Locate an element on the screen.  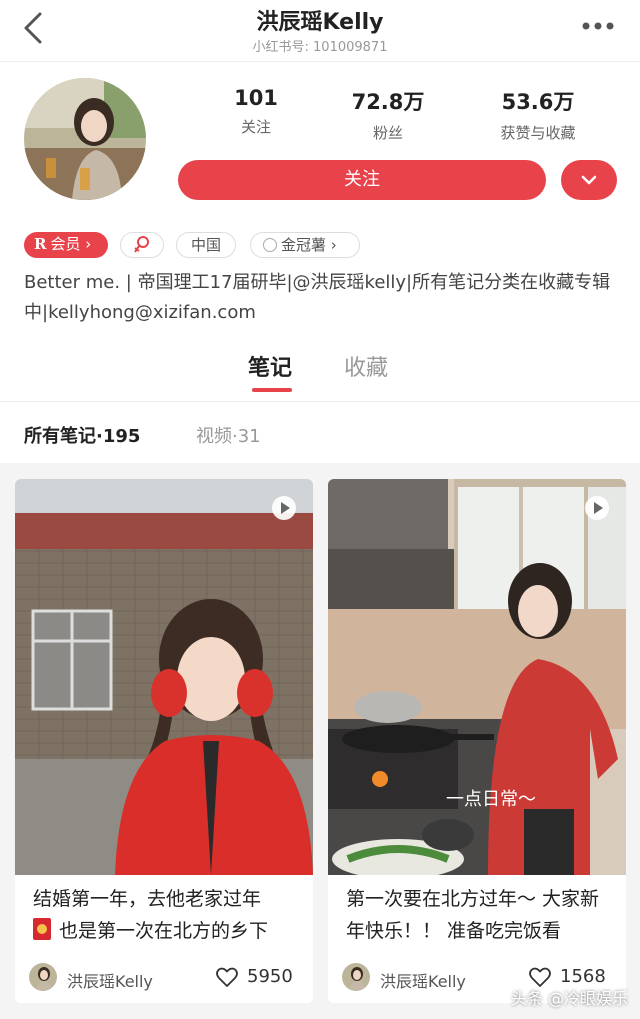
stat-followers: 72.8万 粉丝 is located at coordinates (388, 114).